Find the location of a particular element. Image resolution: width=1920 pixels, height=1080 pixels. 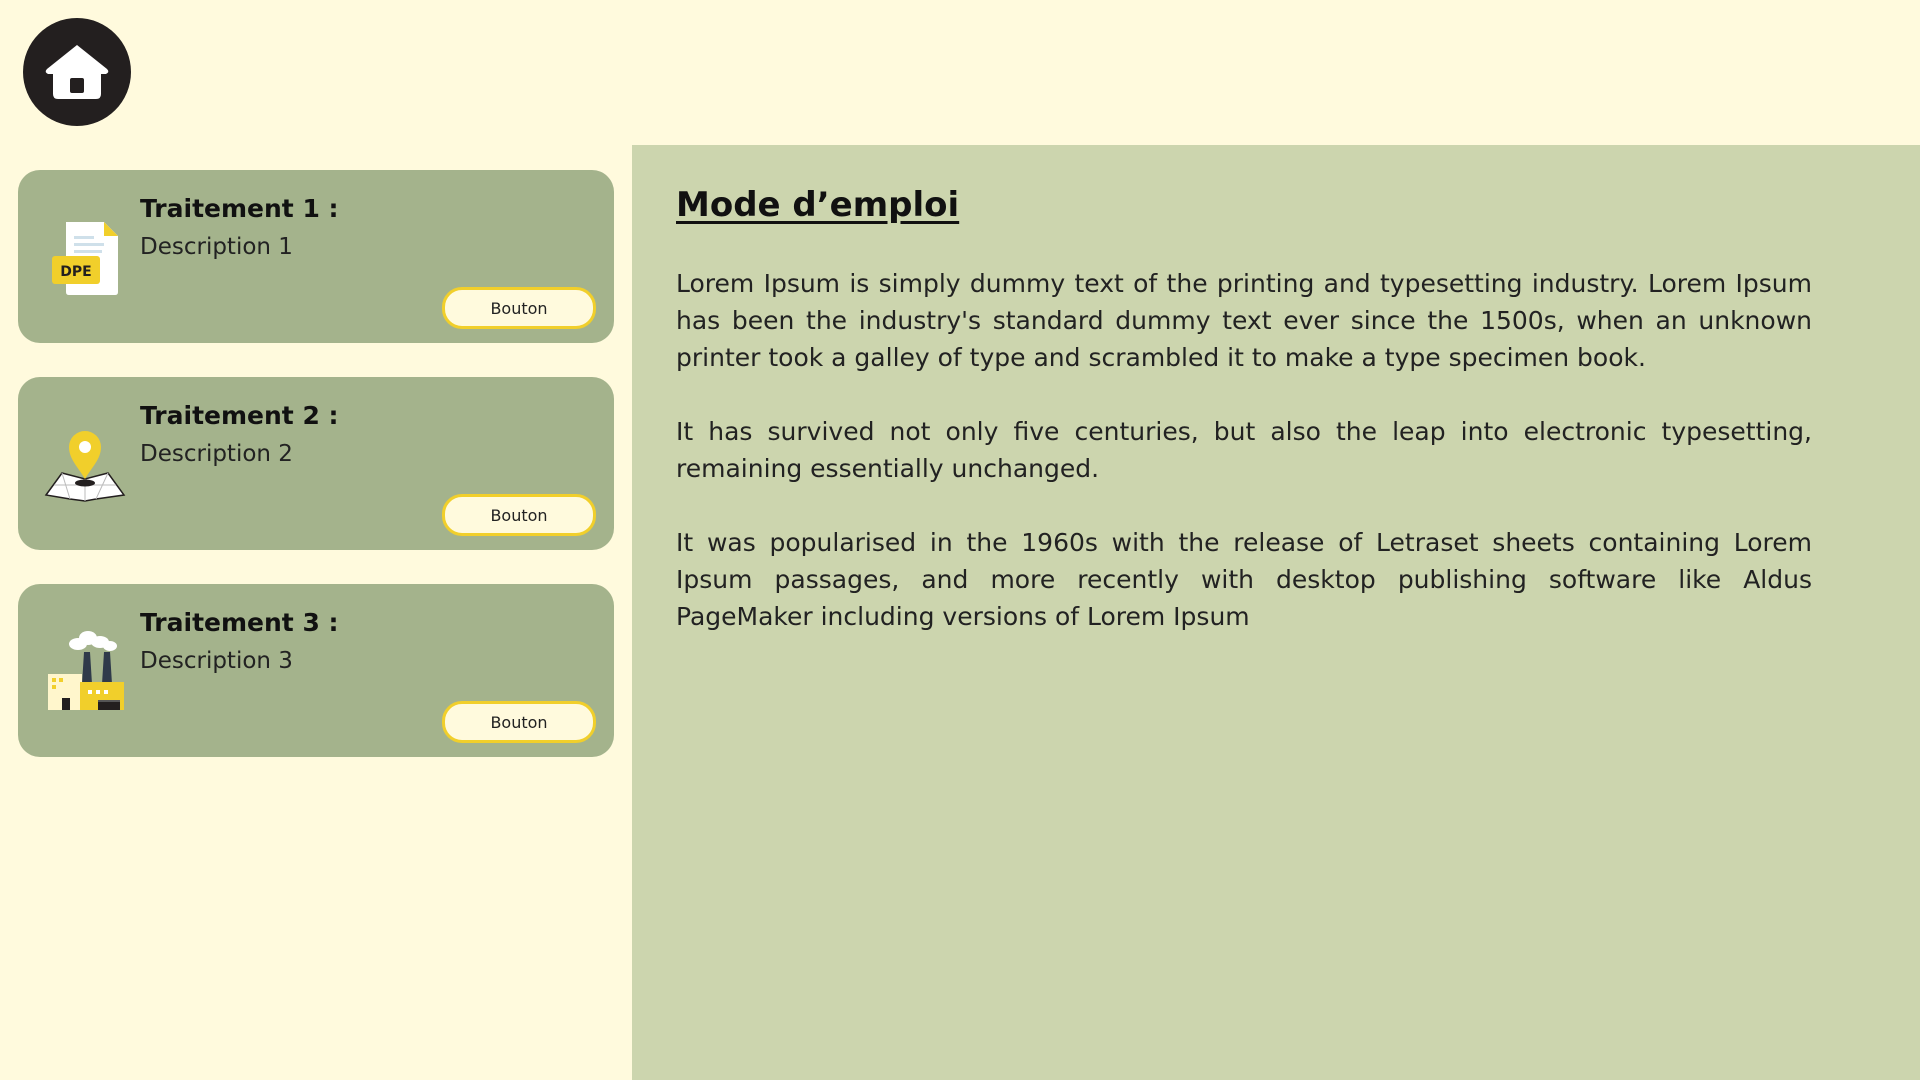

card-description: Description 1 is located at coordinates (216, 247).